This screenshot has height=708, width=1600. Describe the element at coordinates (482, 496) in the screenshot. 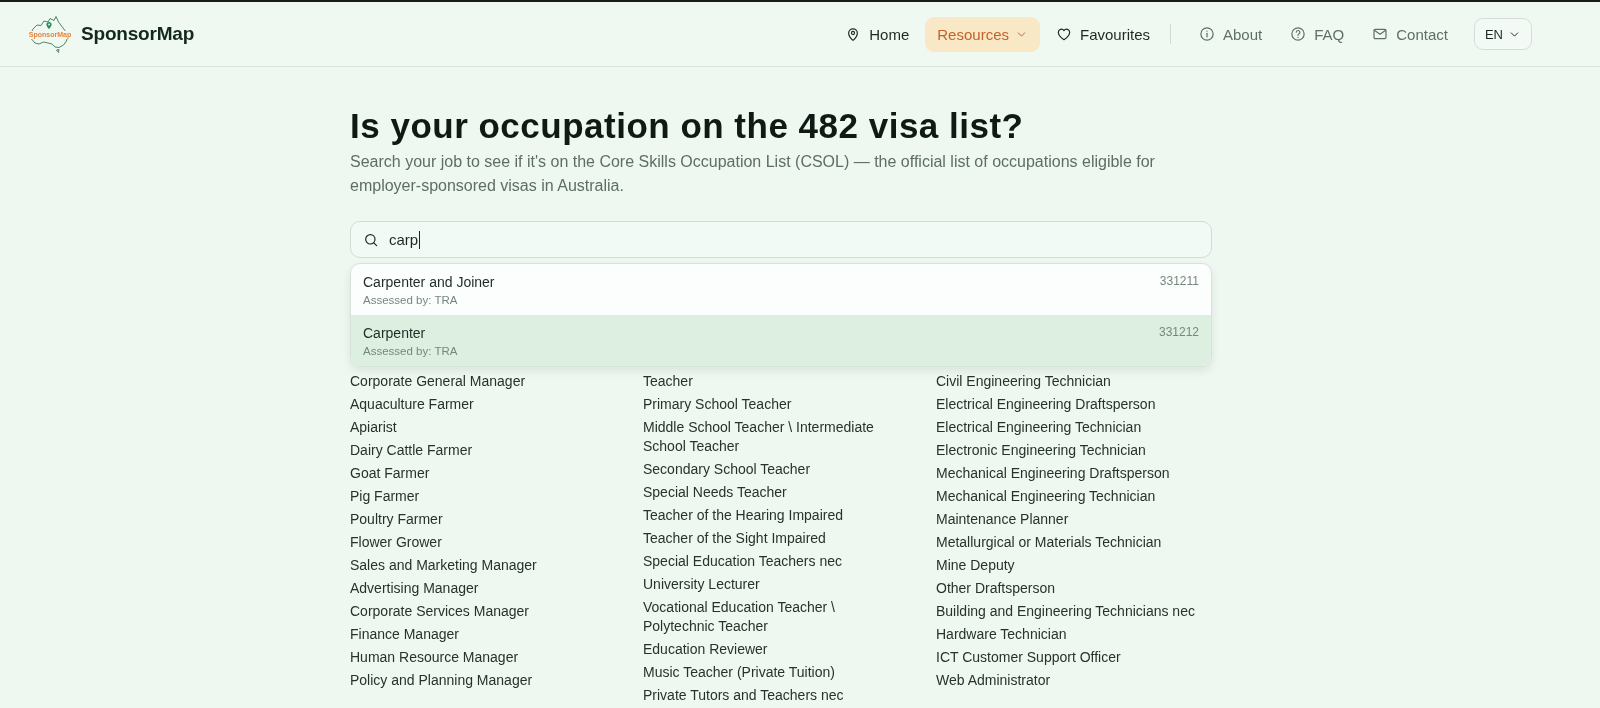

I see `occupation-link: Pig Farmer` at that location.